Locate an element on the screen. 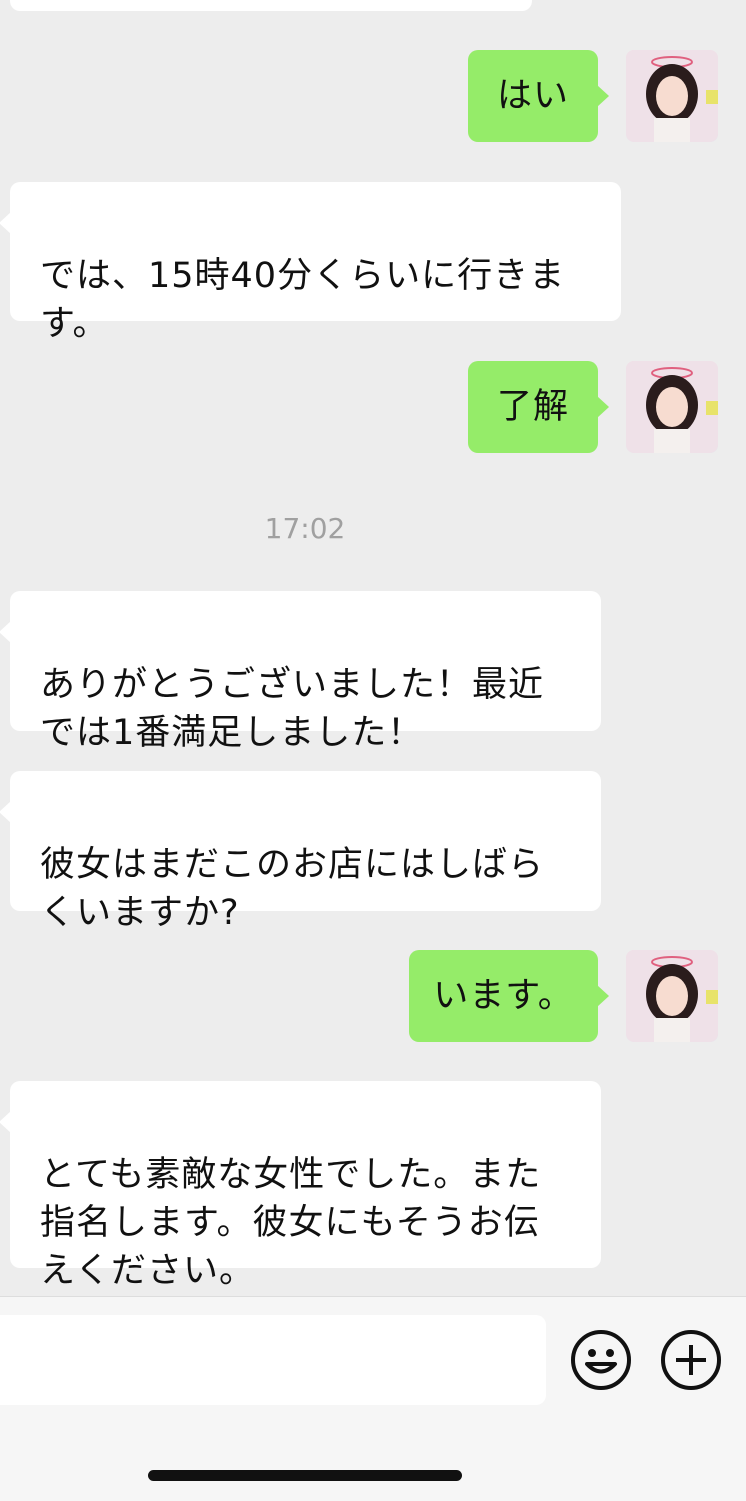 Image resolution: width=746 pixels, height=1501 pixels. emoji-button is located at coordinates (601, 1360).